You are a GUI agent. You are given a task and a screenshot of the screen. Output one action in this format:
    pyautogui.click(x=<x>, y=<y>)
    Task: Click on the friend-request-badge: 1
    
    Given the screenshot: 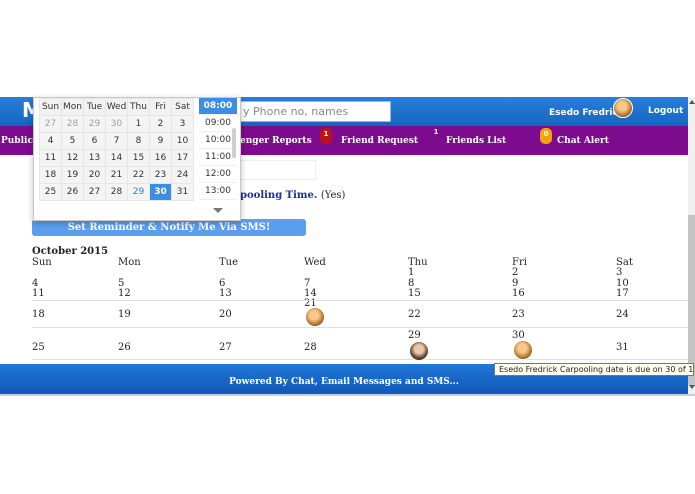 What is the action you would take?
    pyautogui.click(x=326, y=136)
    